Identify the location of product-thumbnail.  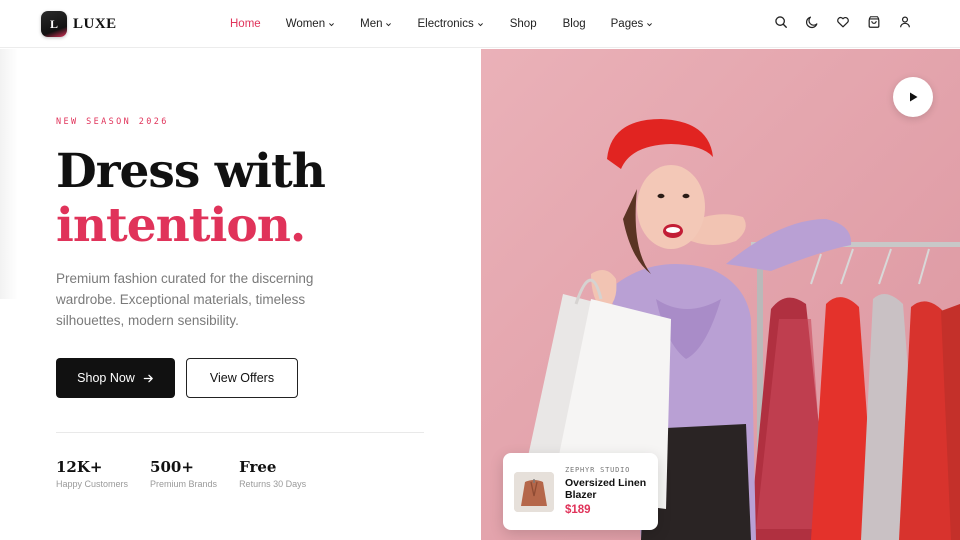
(534, 492).